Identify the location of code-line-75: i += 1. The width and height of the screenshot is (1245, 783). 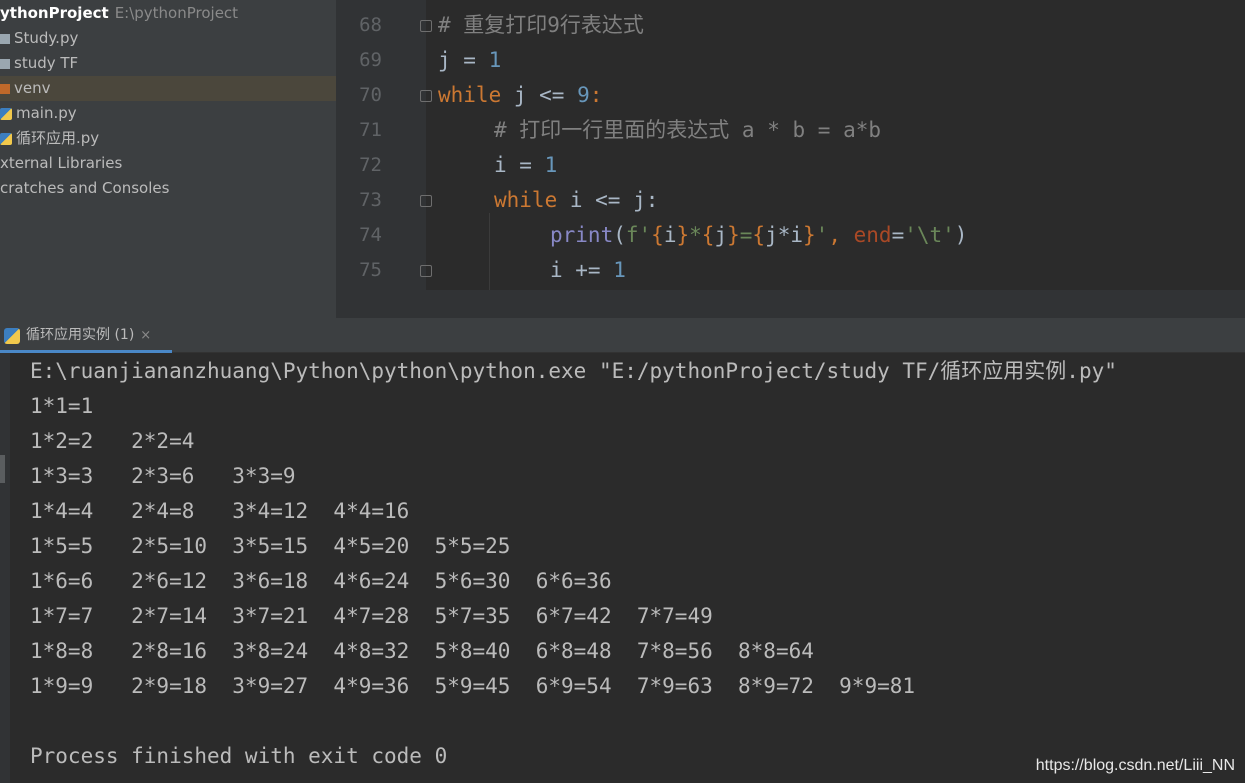
(588, 270).